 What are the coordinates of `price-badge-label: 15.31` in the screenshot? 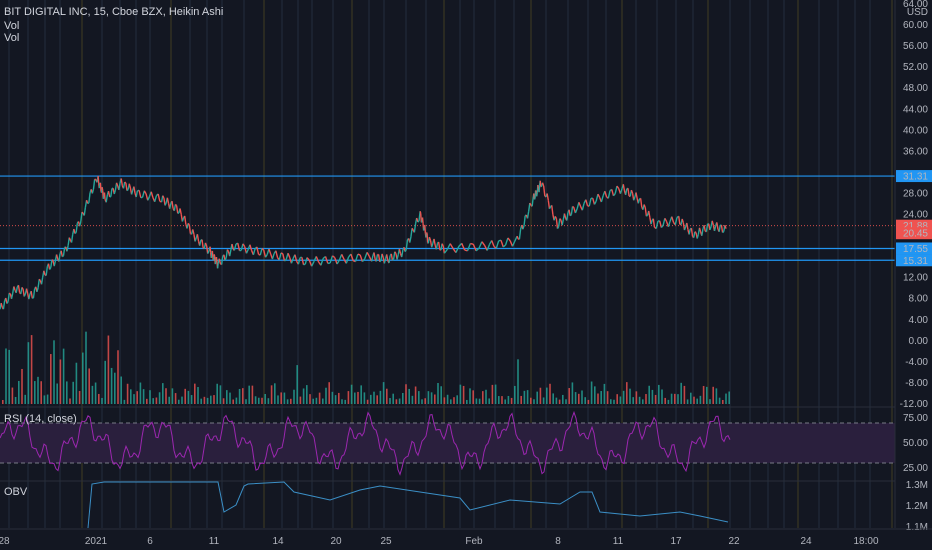 It's located at (915, 261).